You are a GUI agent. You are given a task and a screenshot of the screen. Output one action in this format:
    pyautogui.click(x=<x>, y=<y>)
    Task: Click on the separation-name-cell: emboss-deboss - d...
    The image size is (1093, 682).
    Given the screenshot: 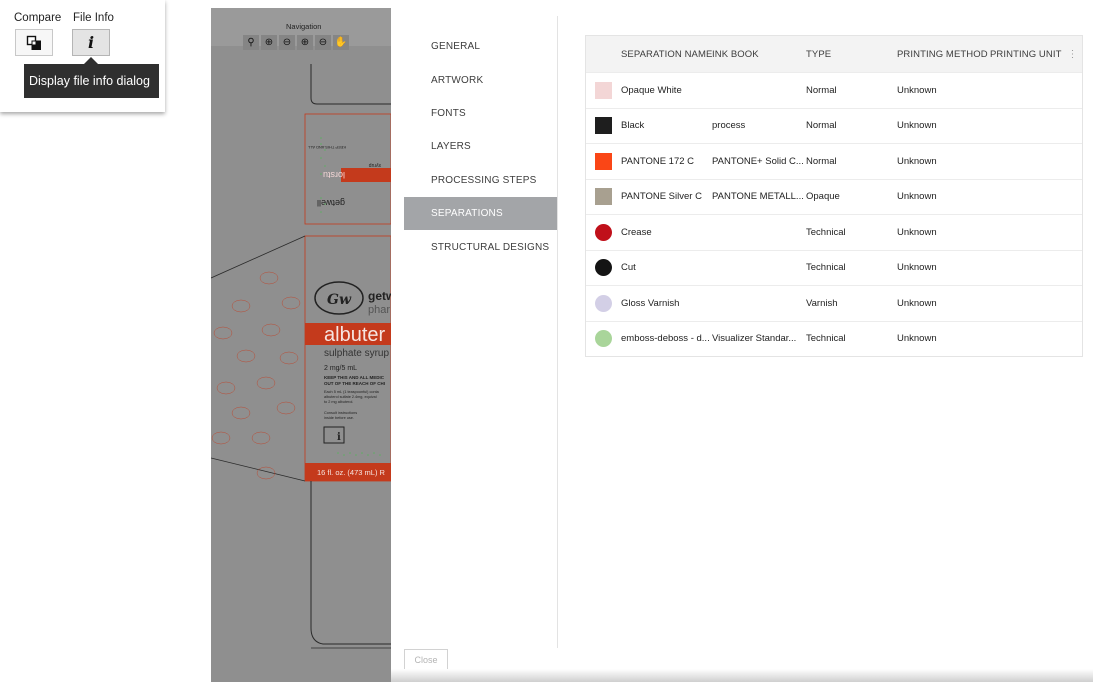 What is the action you would take?
    pyautogui.click(x=665, y=339)
    